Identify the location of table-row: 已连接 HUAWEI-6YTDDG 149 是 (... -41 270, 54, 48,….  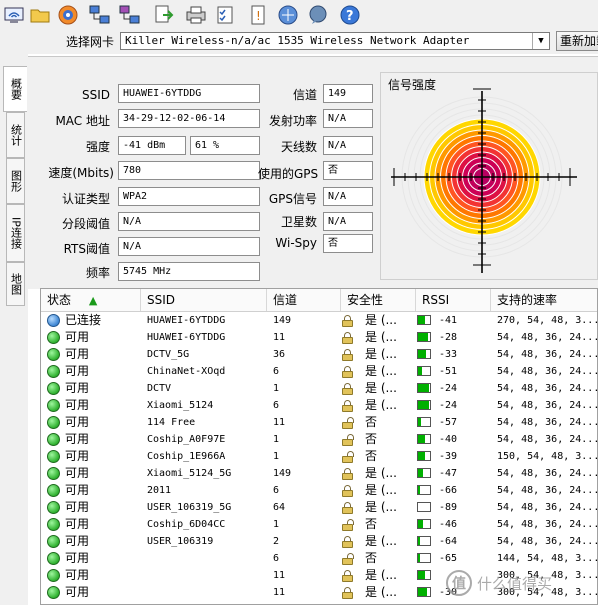
(319, 320).